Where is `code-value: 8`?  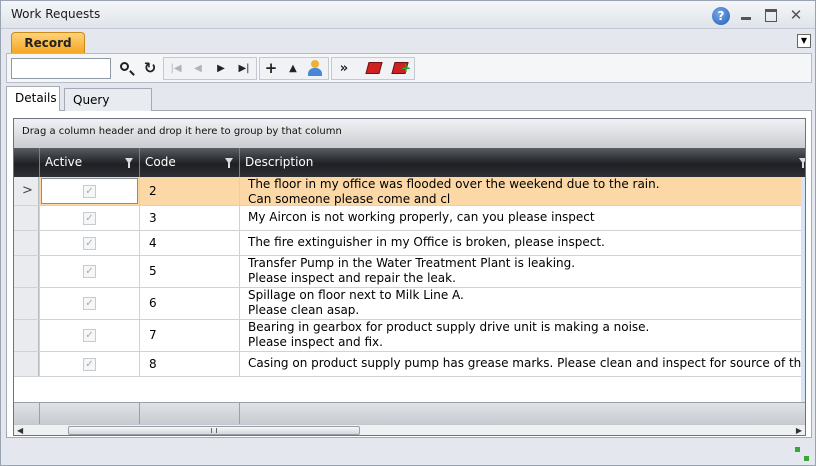
code-value: 8 is located at coordinates (153, 363).